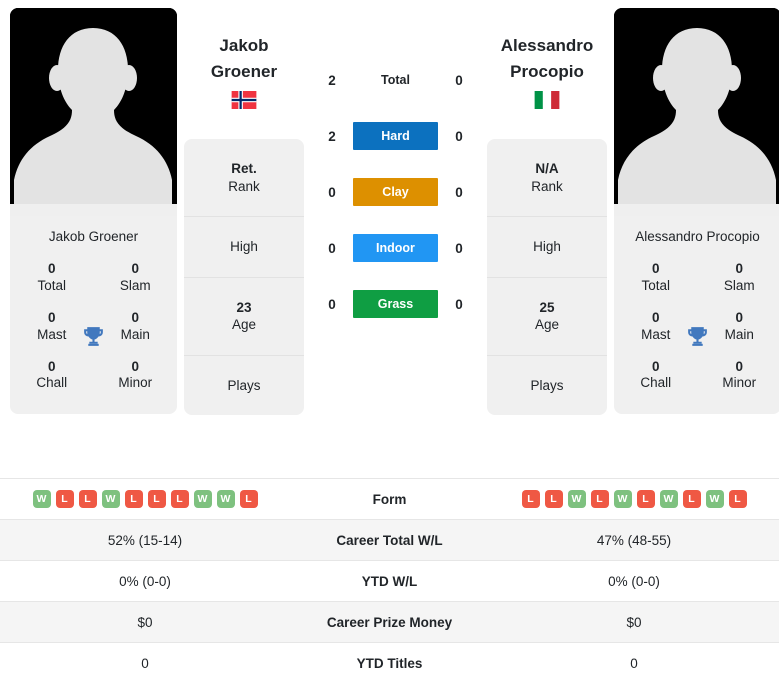  I want to click on left-title-total-value: 0, so click(51, 268).